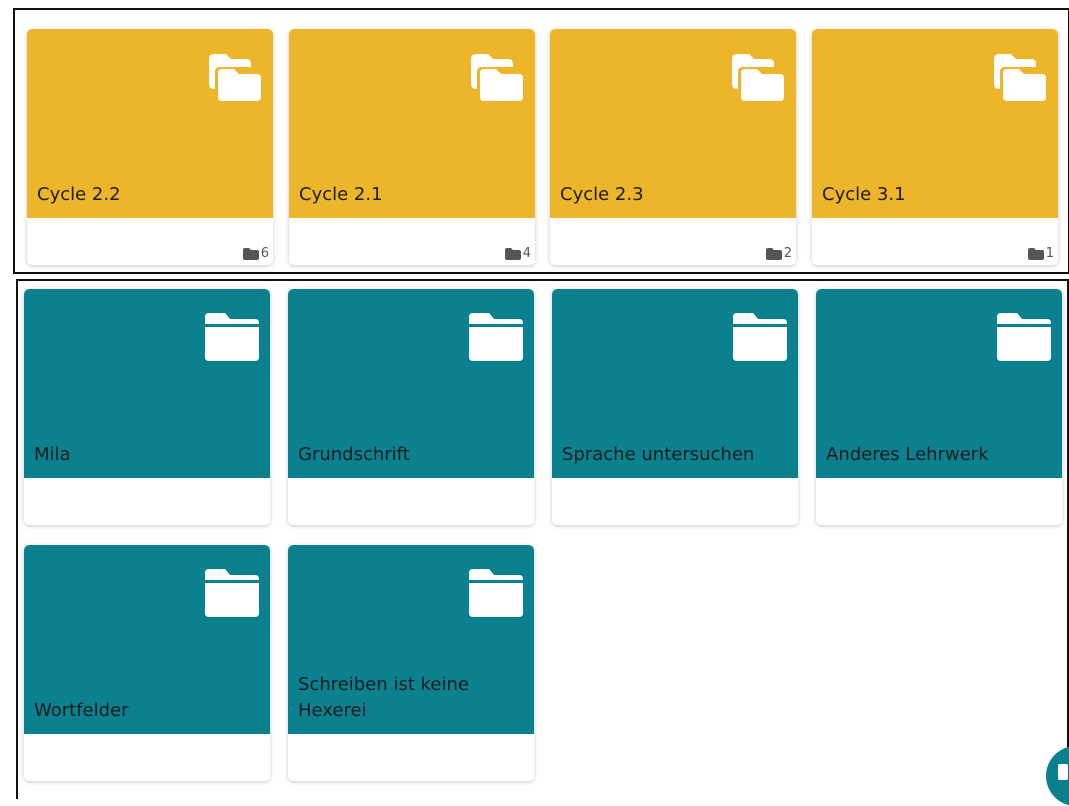  Describe the element at coordinates (412, 123) in the screenshot. I see `collection-tile: Cycle 2.1` at that location.